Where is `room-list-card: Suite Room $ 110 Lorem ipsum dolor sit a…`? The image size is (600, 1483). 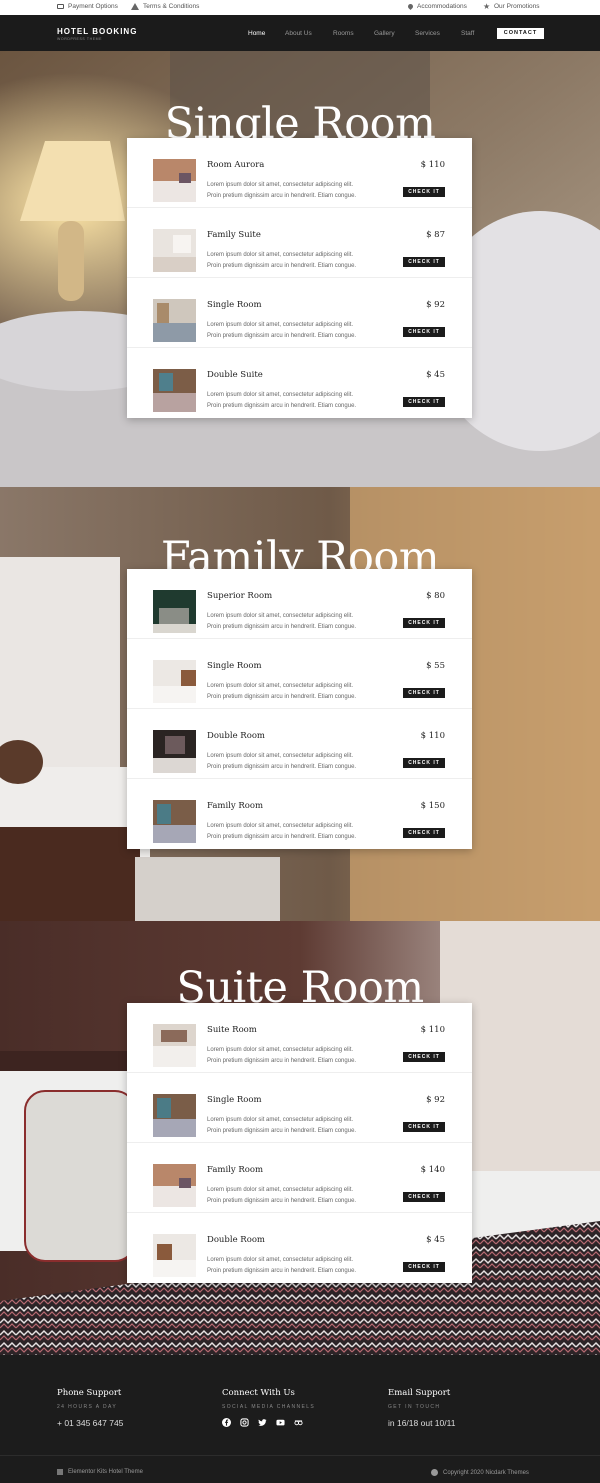
room-list-card: Suite Room $ 110 Lorem ipsum dolor sit a… is located at coordinates (299, 1143).